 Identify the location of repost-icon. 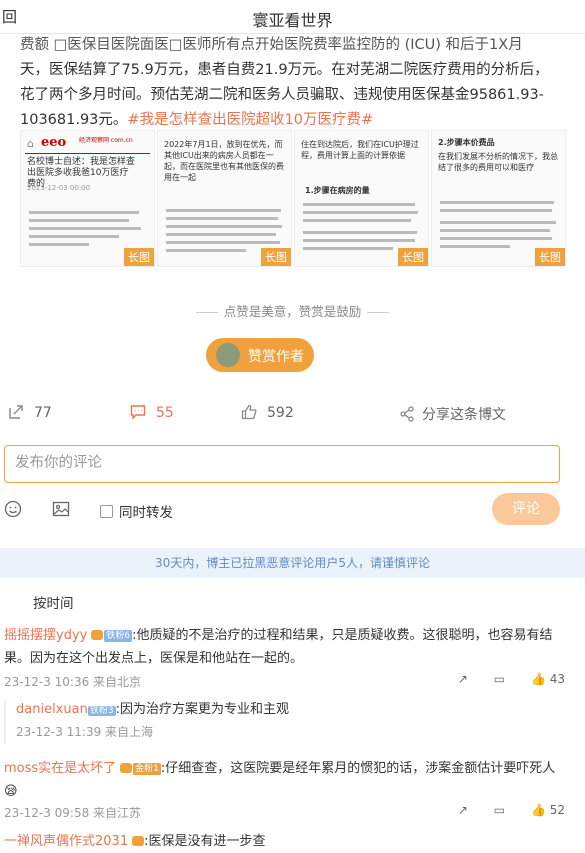
(16, 412).